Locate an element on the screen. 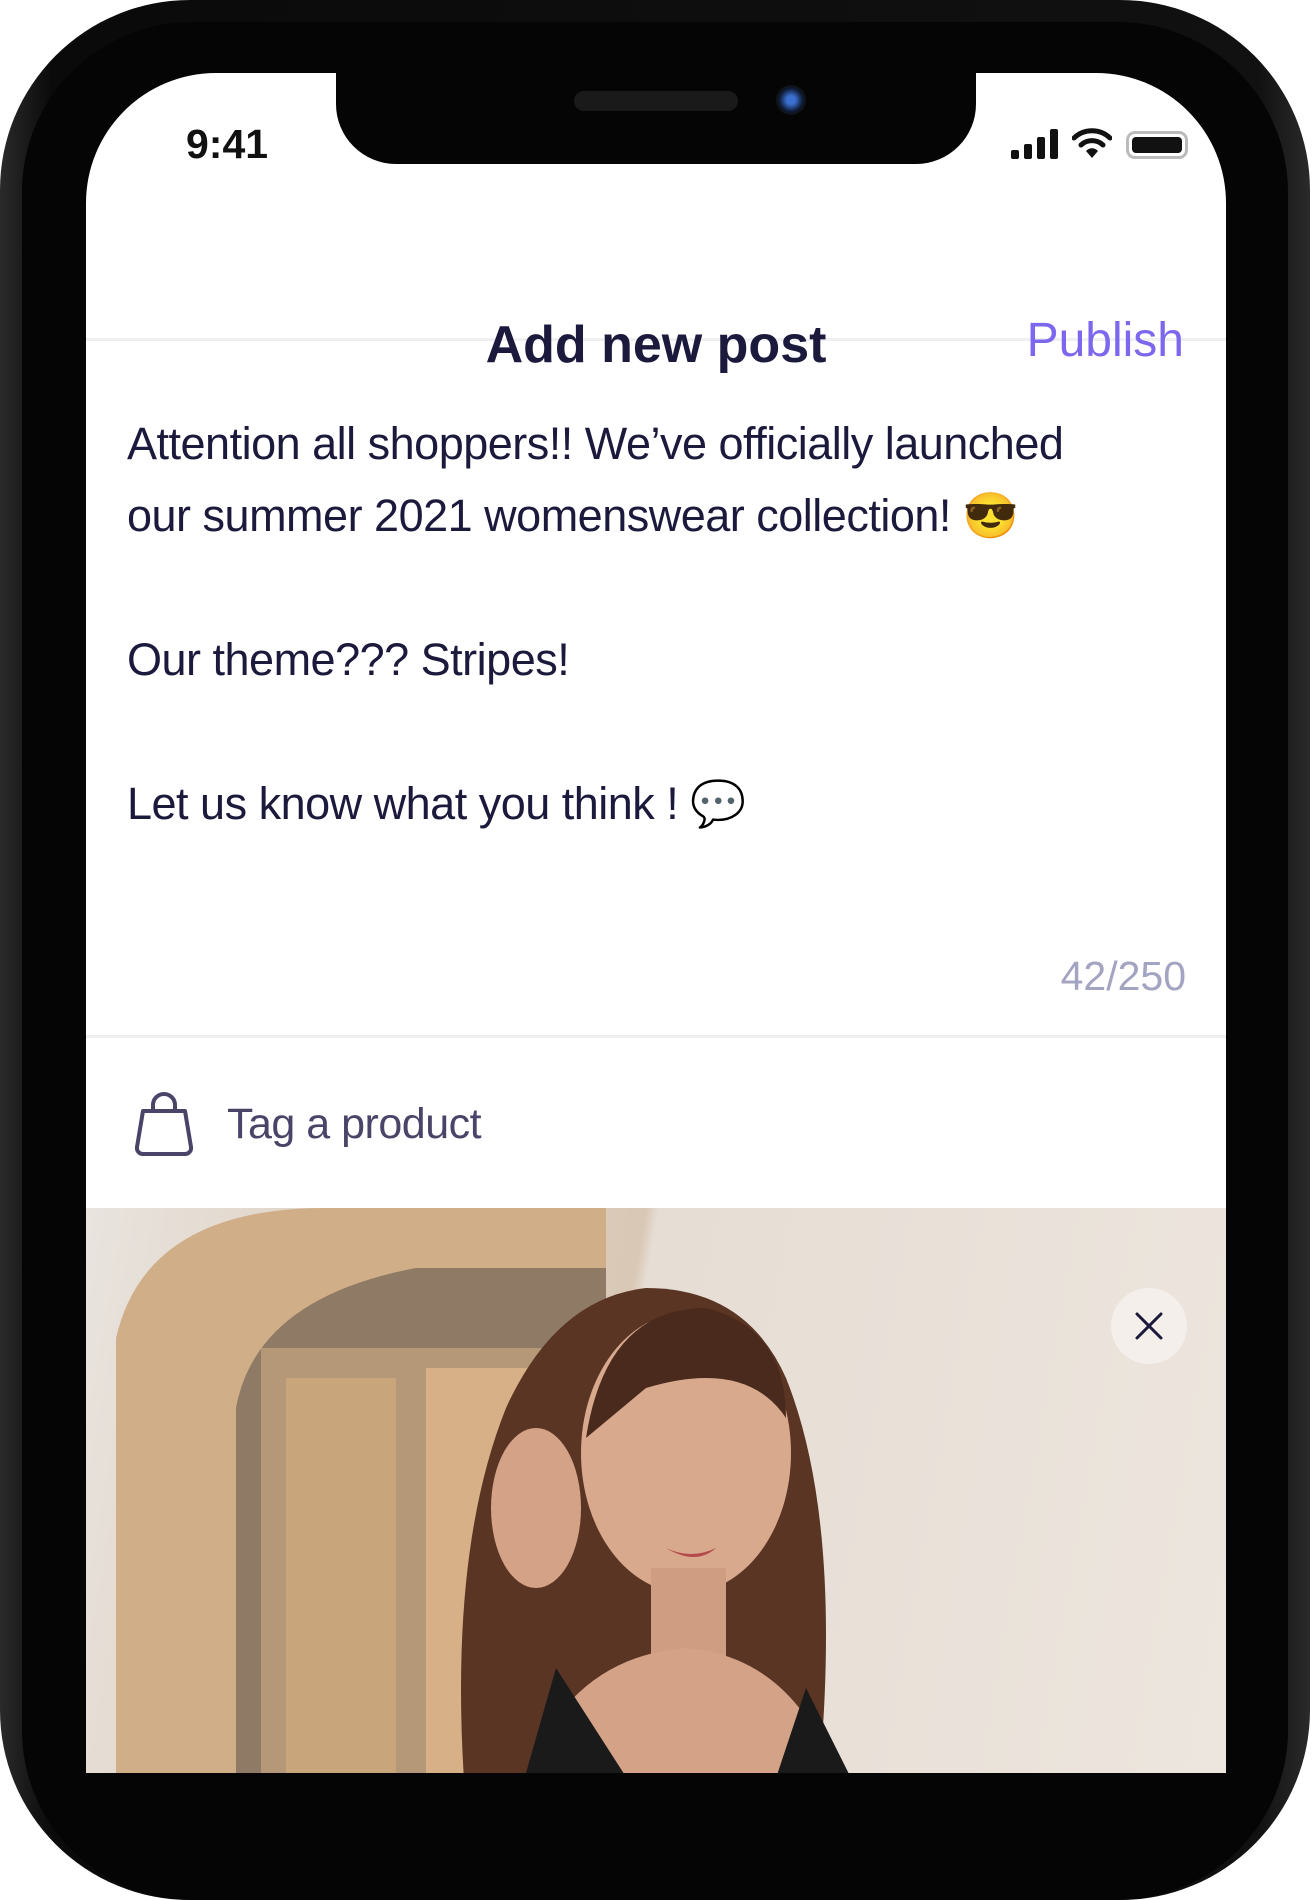 The width and height of the screenshot is (1315, 1900). post-line: our summer 2021 womenswear collection! 😎 is located at coordinates (573, 515).